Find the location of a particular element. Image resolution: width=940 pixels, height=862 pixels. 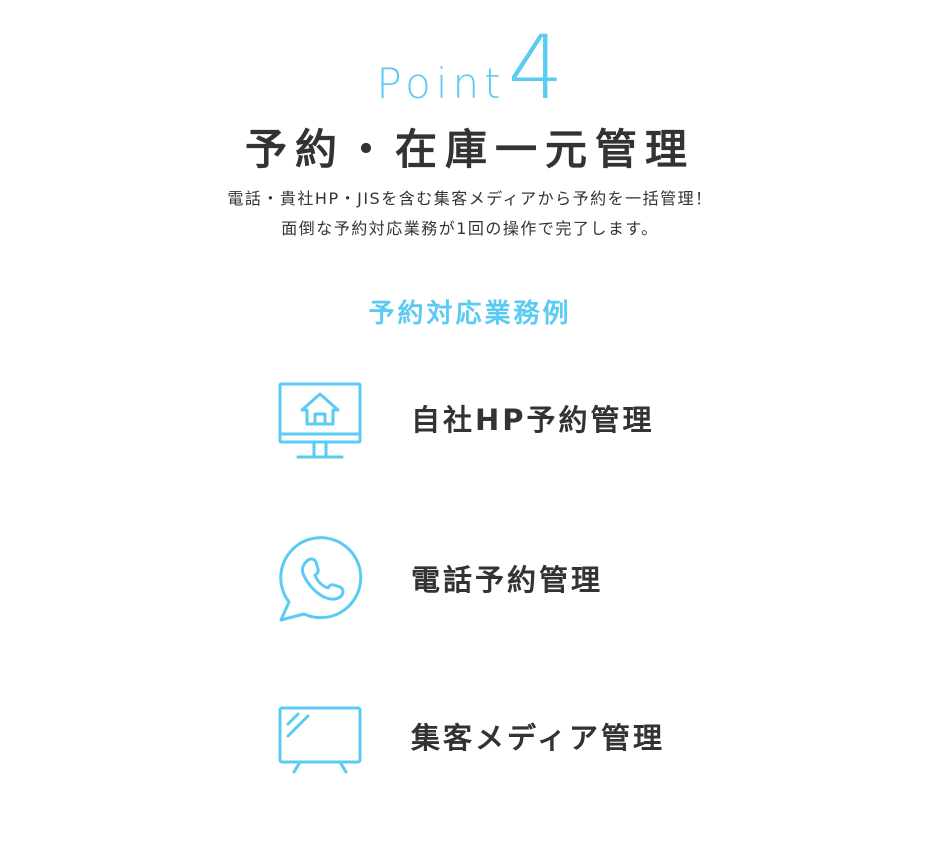

tv-screen-icon is located at coordinates (320, 746).